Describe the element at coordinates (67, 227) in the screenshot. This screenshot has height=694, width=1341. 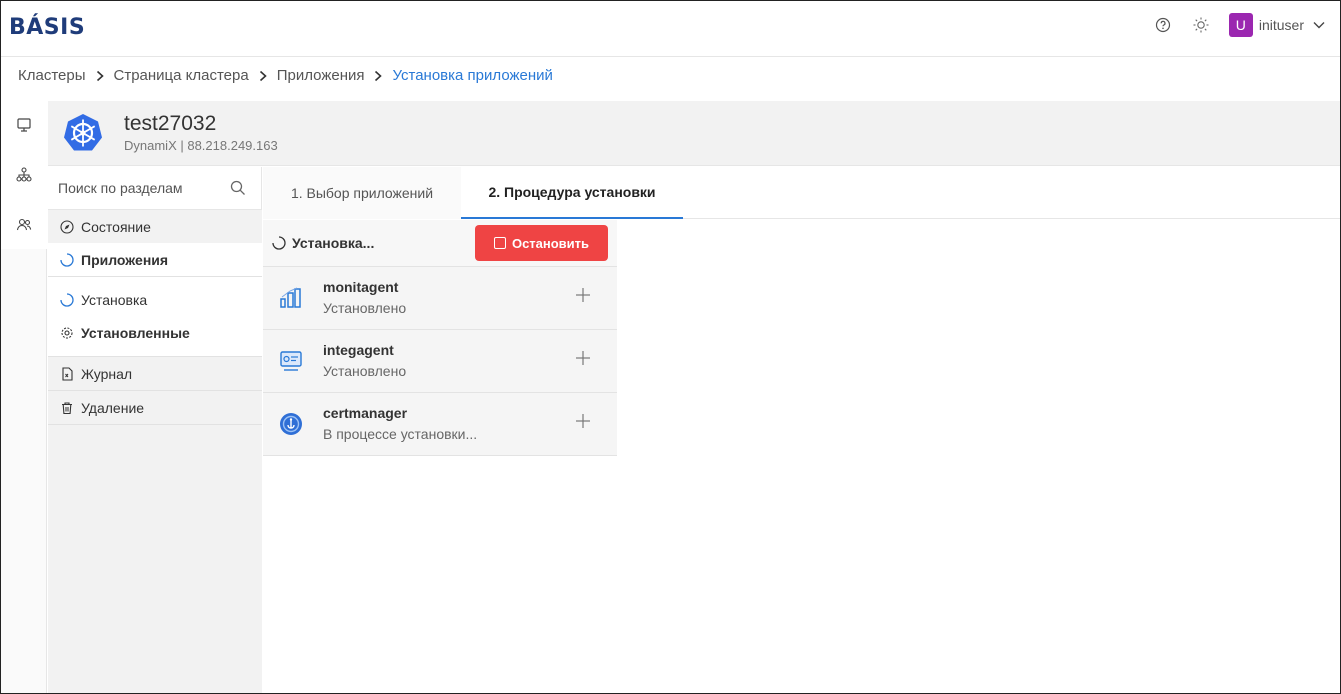
I see `compass-icon` at that location.